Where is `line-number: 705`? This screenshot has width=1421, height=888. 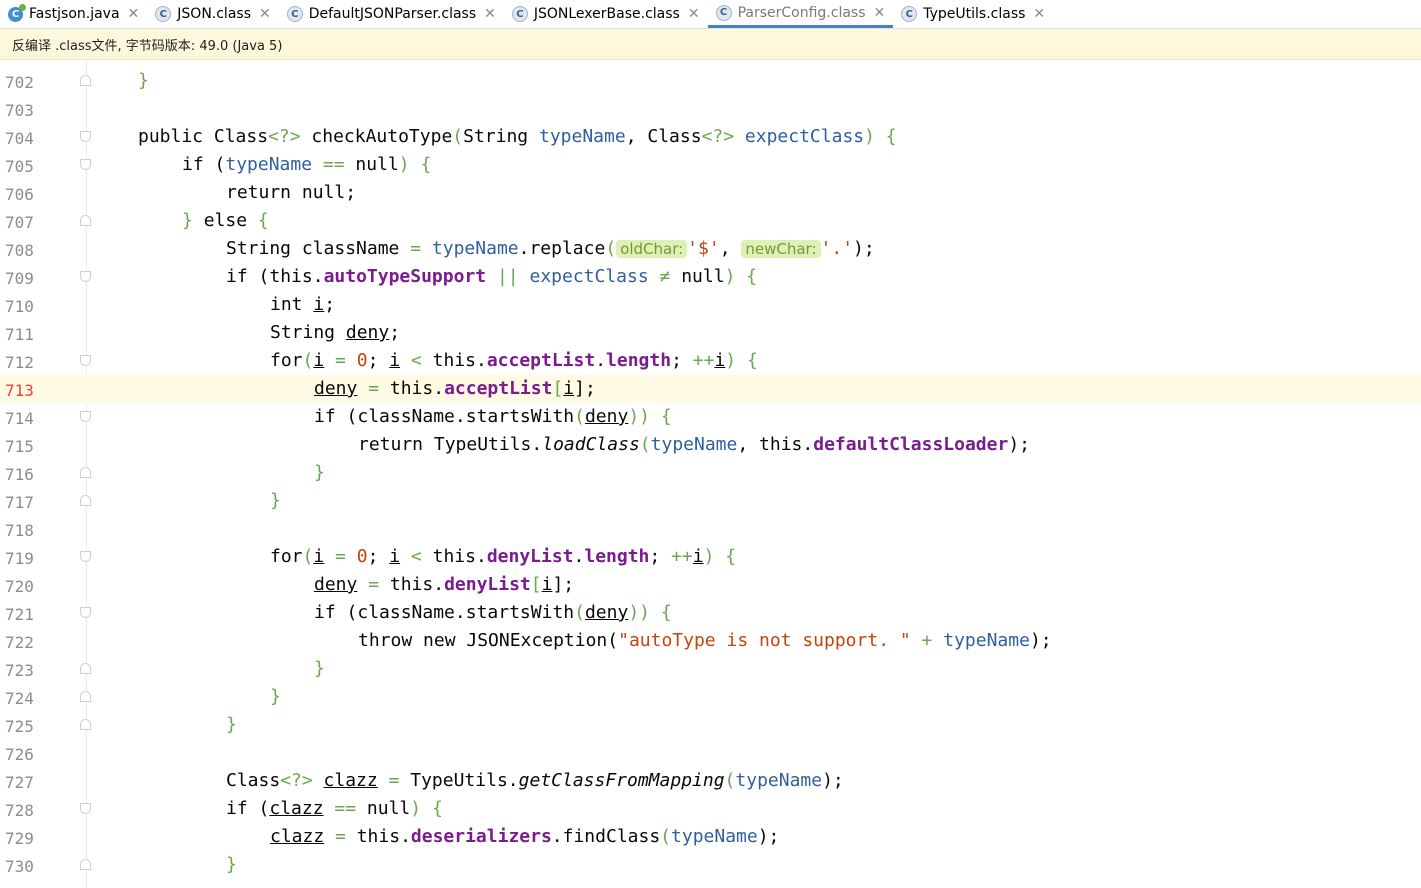 line-number: 705 is located at coordinates (19, 166).